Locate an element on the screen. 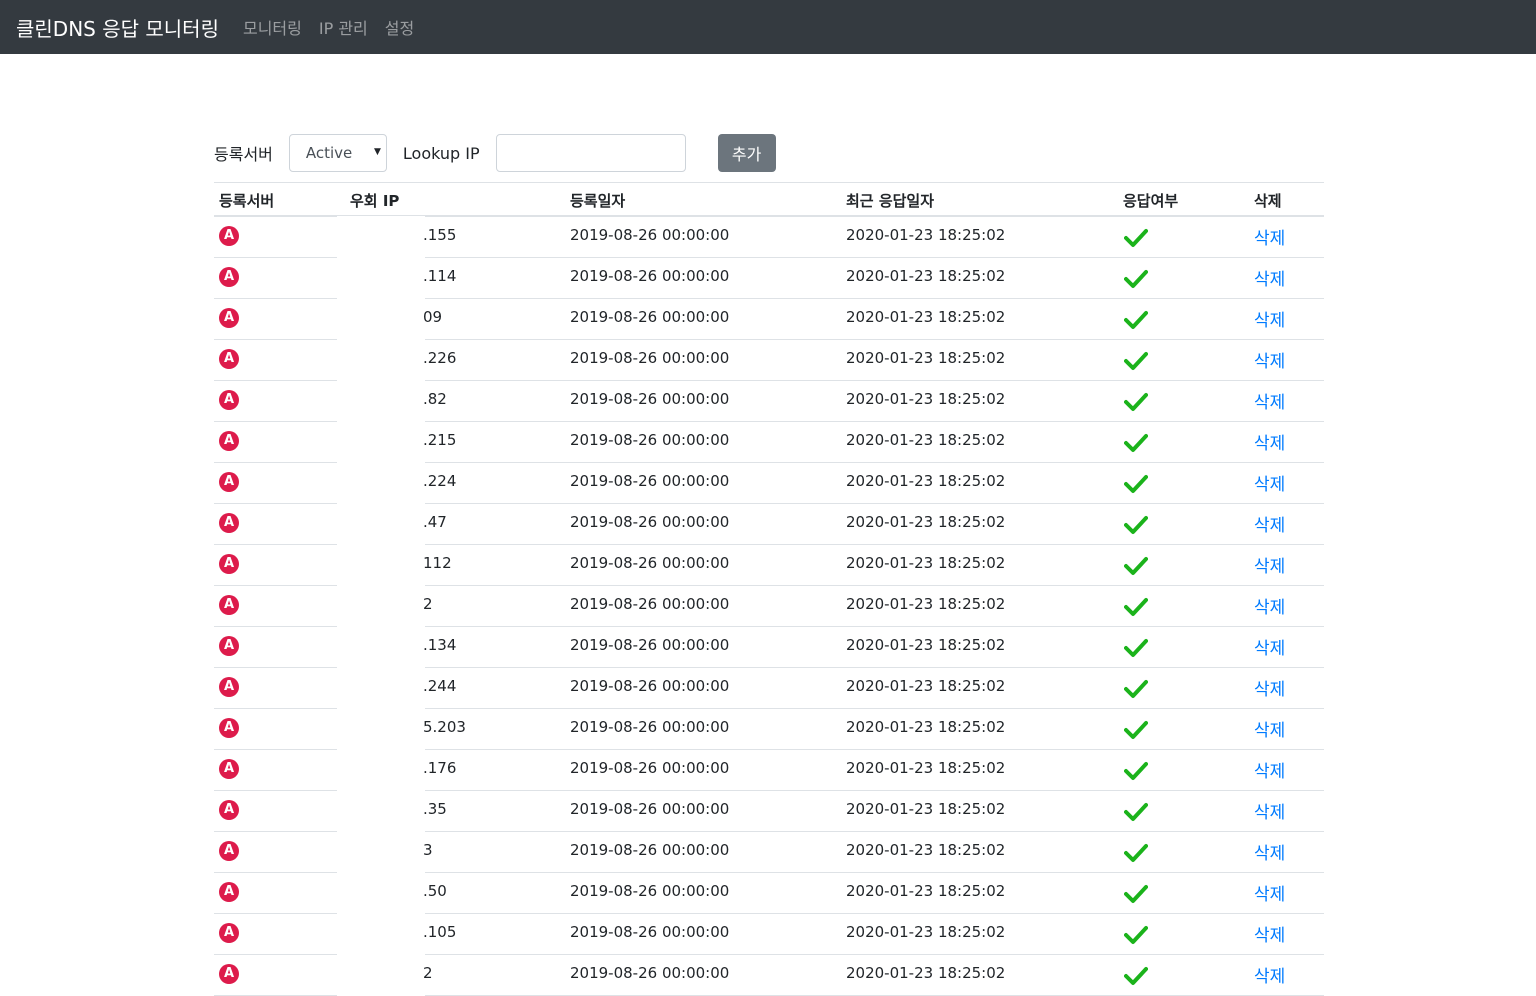  lookup-ip-label: Lookup IP is located at coordinates (441, 153).